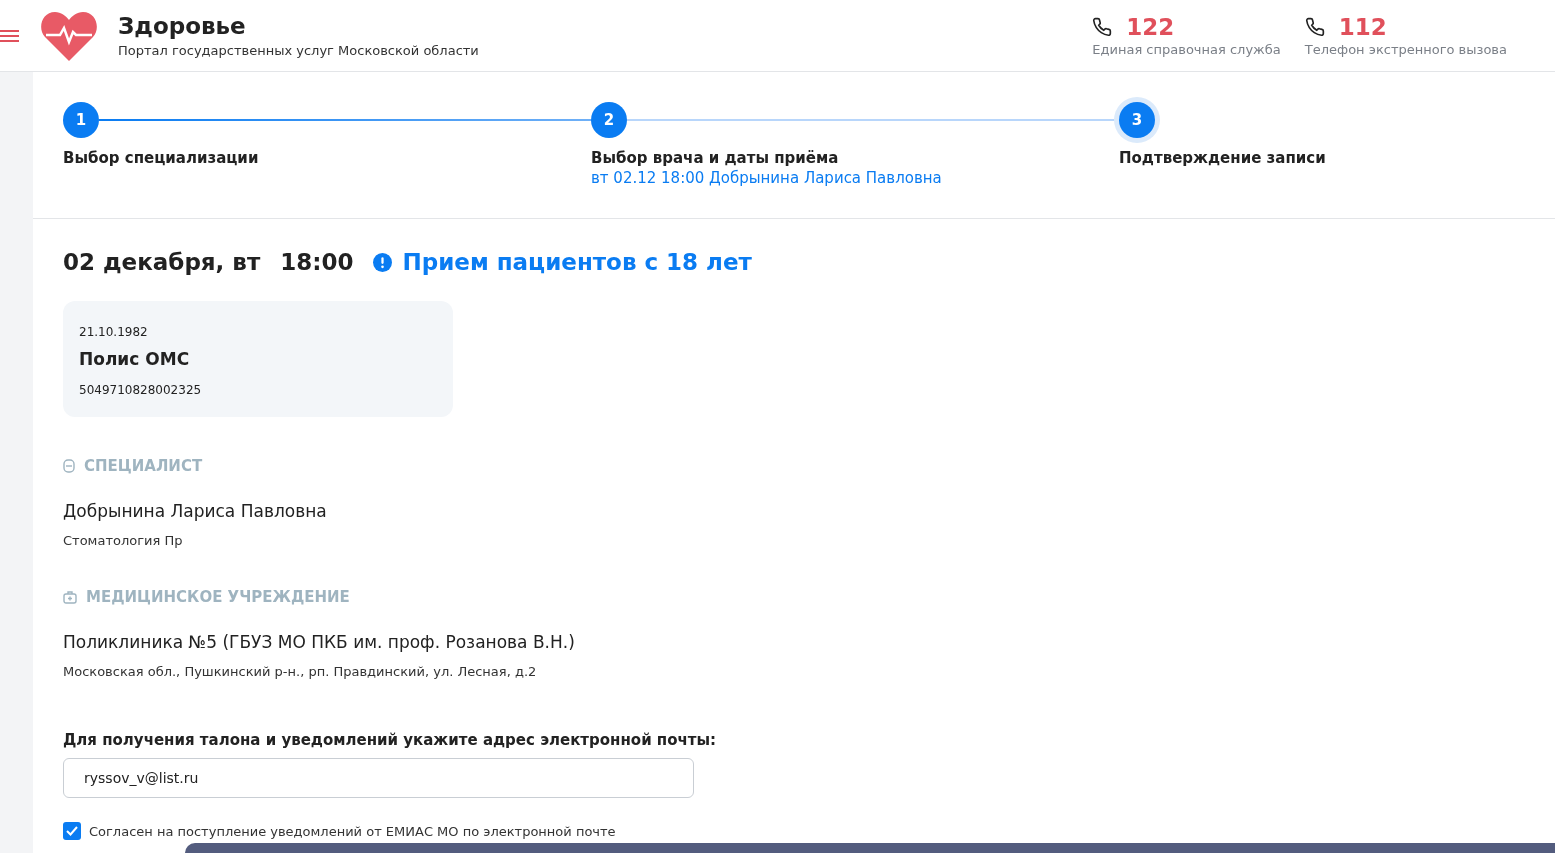  What do you see at coordinates (114, 332) in the screenshot?
I see `birth-date: 21.10.1982` at bounding box center [114, 332].